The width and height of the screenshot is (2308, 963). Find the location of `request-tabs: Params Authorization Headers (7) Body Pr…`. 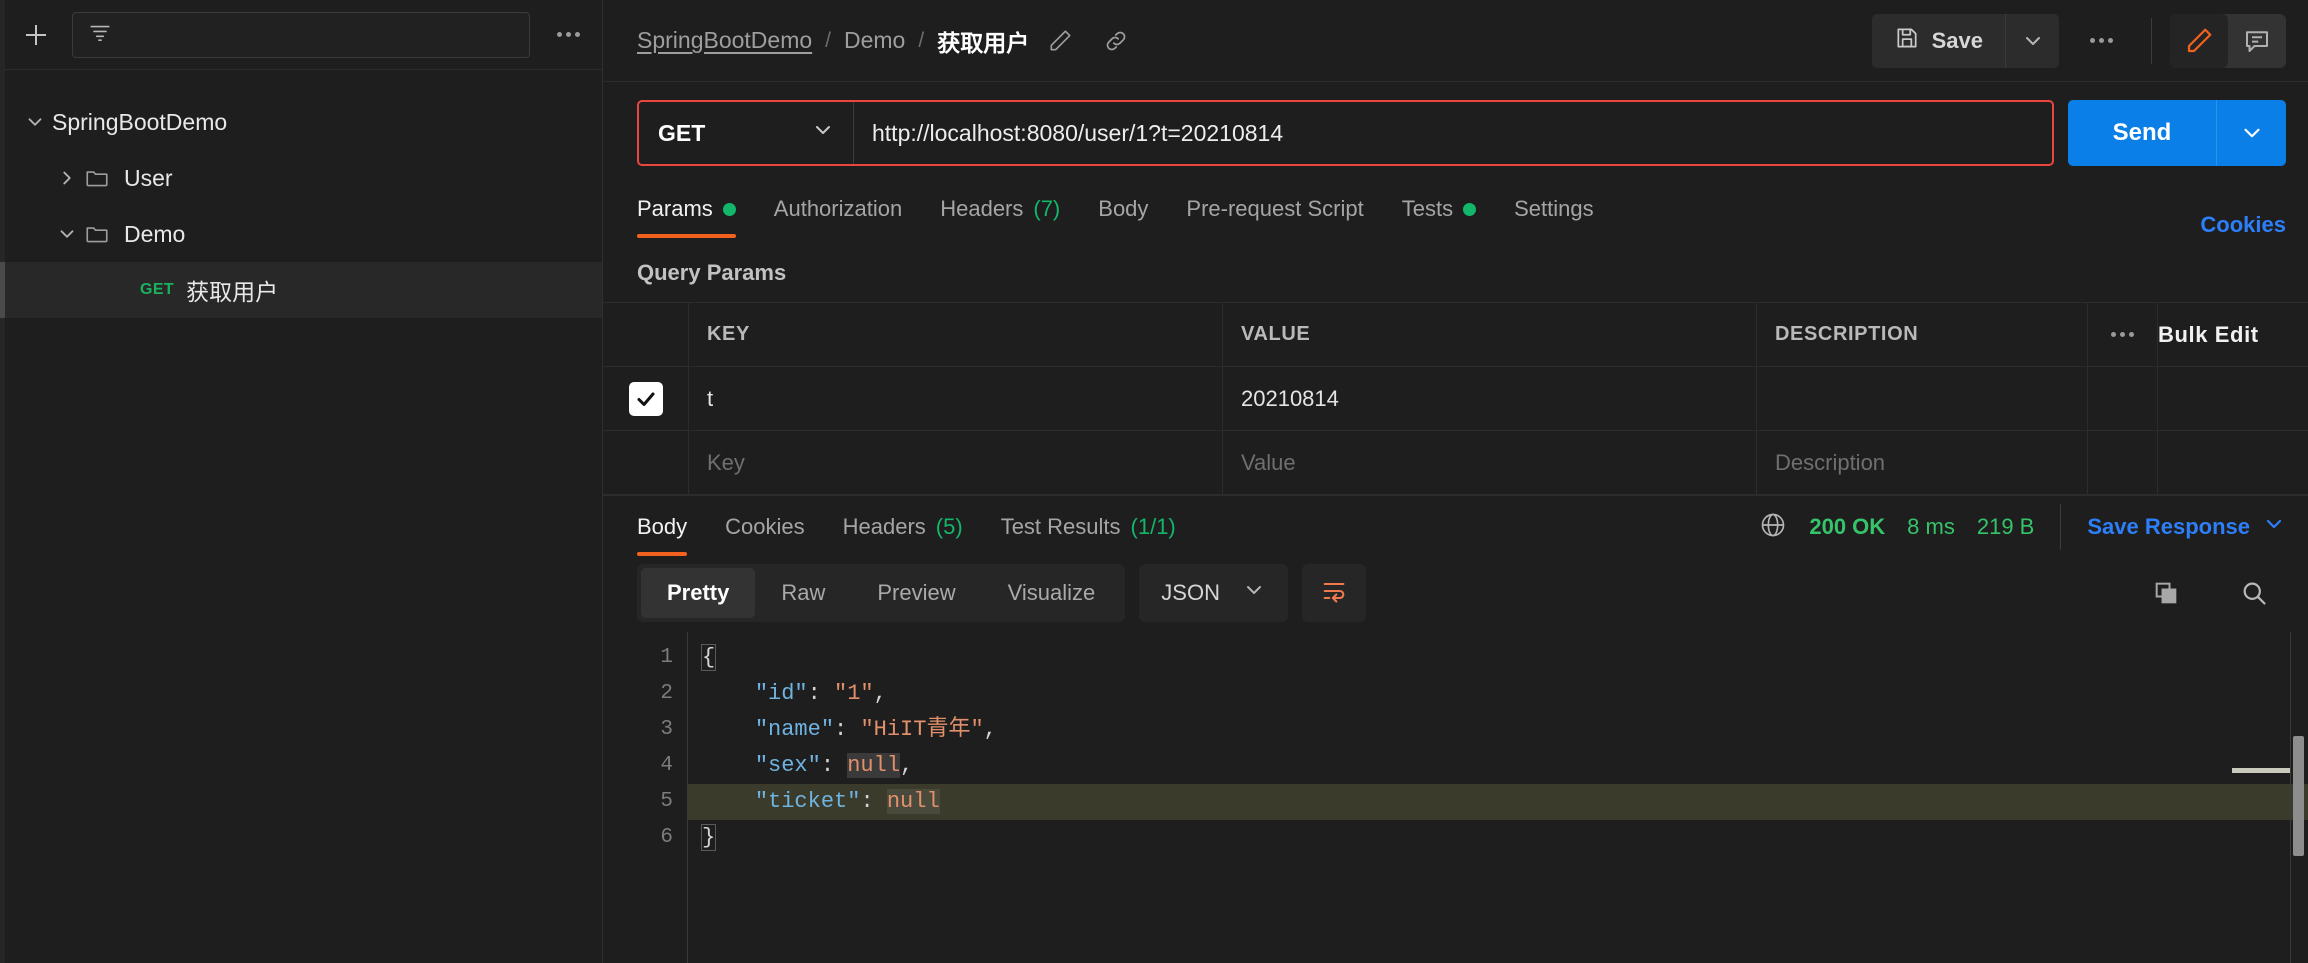

request-tabs: Params Authorization Headers (7) Body Pr… is located at coordinates (1455, 209).